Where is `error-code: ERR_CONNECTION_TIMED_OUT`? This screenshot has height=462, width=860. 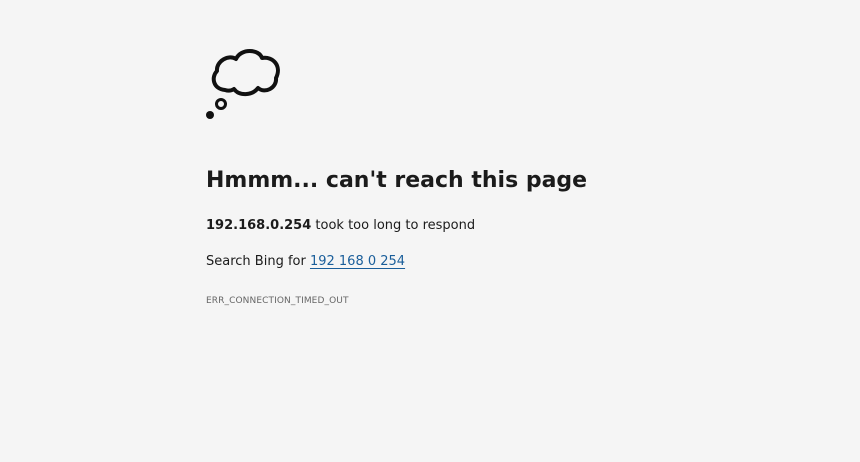 error-code: ERR_CONNECTION_TIMED_OUT is located at coordinates (277, 301).